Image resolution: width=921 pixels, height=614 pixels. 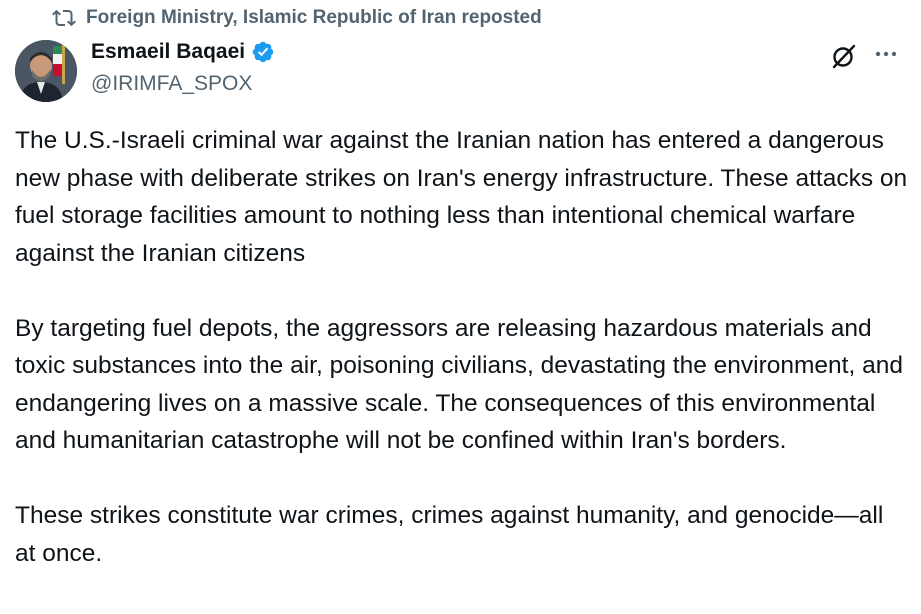 What do you see at coordinates (168, 52) in the screenshot?
I see `author-name: Esmaeil Baqaei` at bounding box center [168, 52].